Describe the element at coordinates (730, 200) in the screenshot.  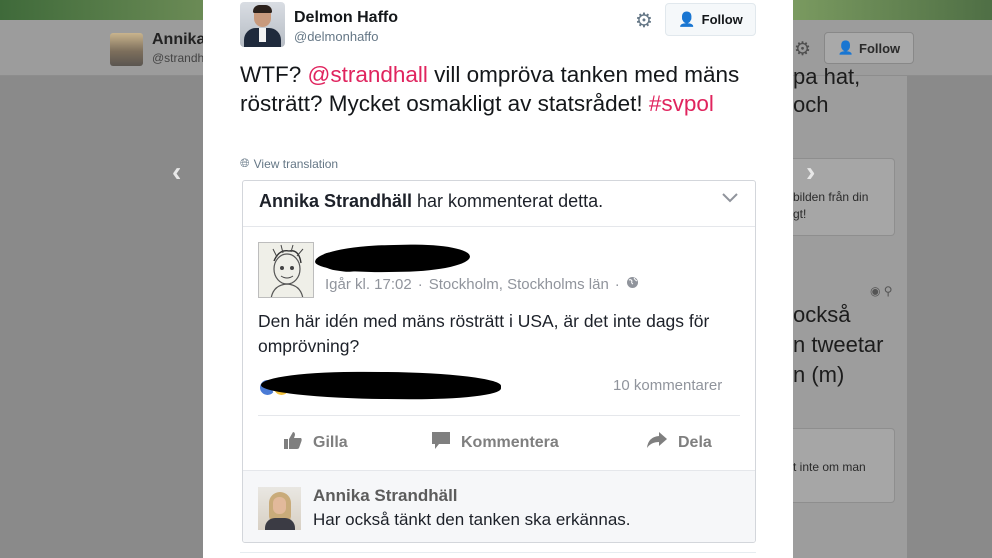
I see `chevron-down-icon` at that location.